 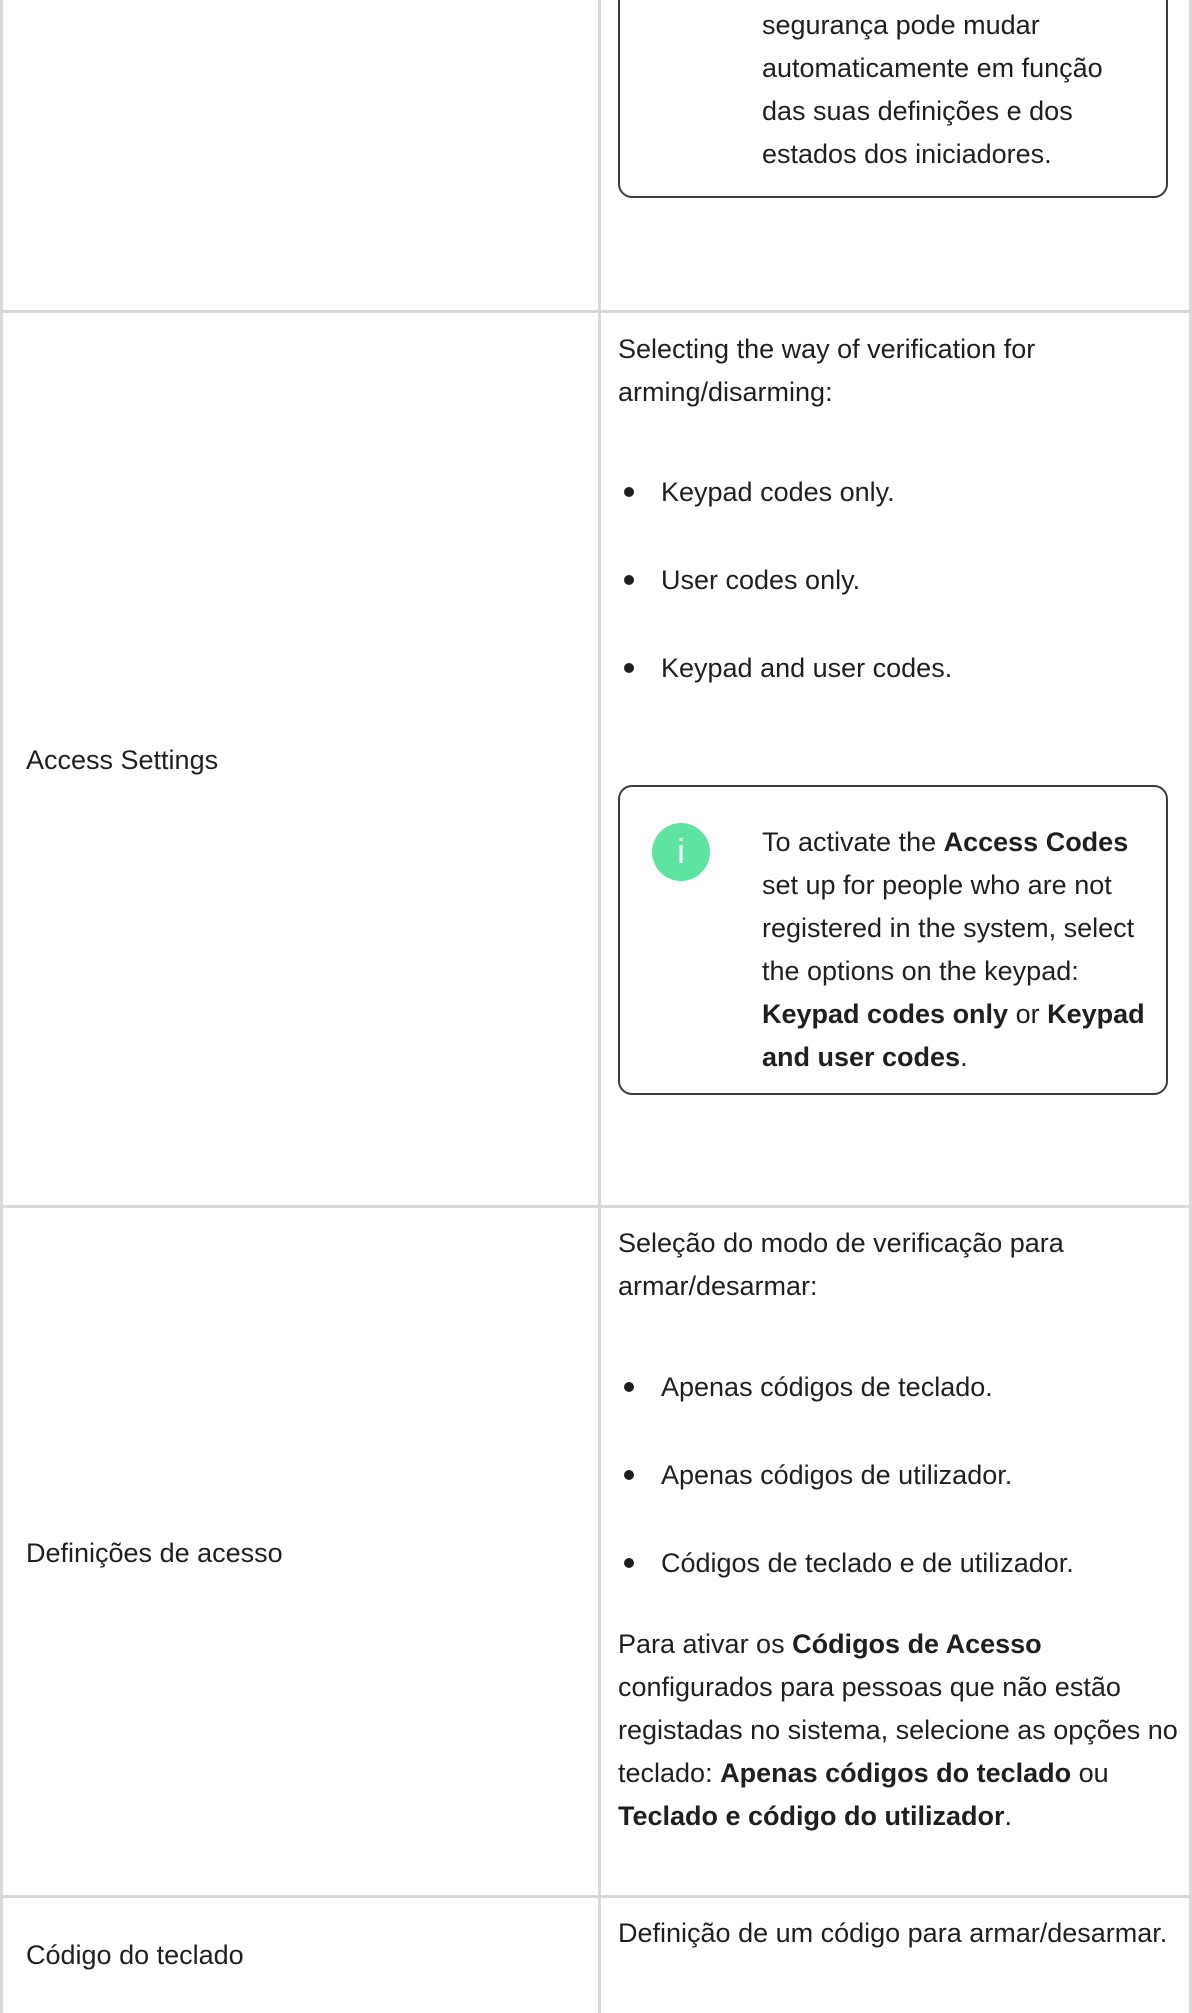 What do you see at coordinates (837, 1475) in the screenshot?
I see `list-item-text: Apenas códigos de utilizador.` at bounding box center [837, 1475].